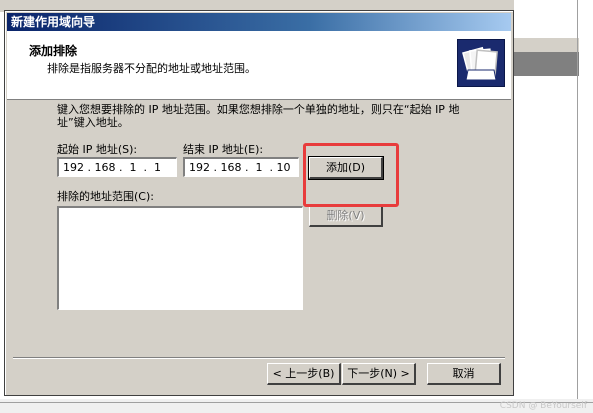 Image resolution: width=593 pixels, height=413 pixels. I want to click on footer-divider, so click(259, 358).